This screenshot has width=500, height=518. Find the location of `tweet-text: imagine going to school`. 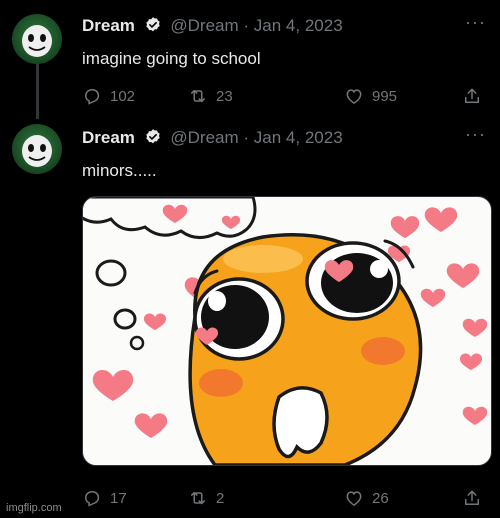

tweet-text: imagine going to school is located at coordinates (171, 58).